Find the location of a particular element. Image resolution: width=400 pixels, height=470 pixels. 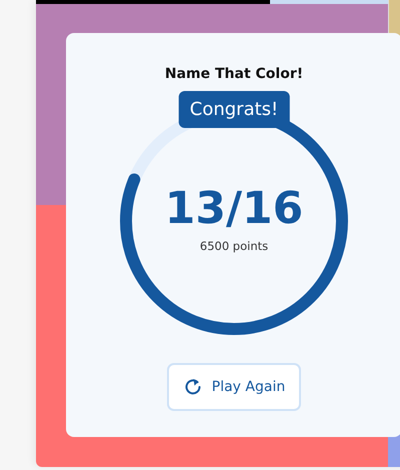

score-text: 13/16 is located at coordinates (234, 209).